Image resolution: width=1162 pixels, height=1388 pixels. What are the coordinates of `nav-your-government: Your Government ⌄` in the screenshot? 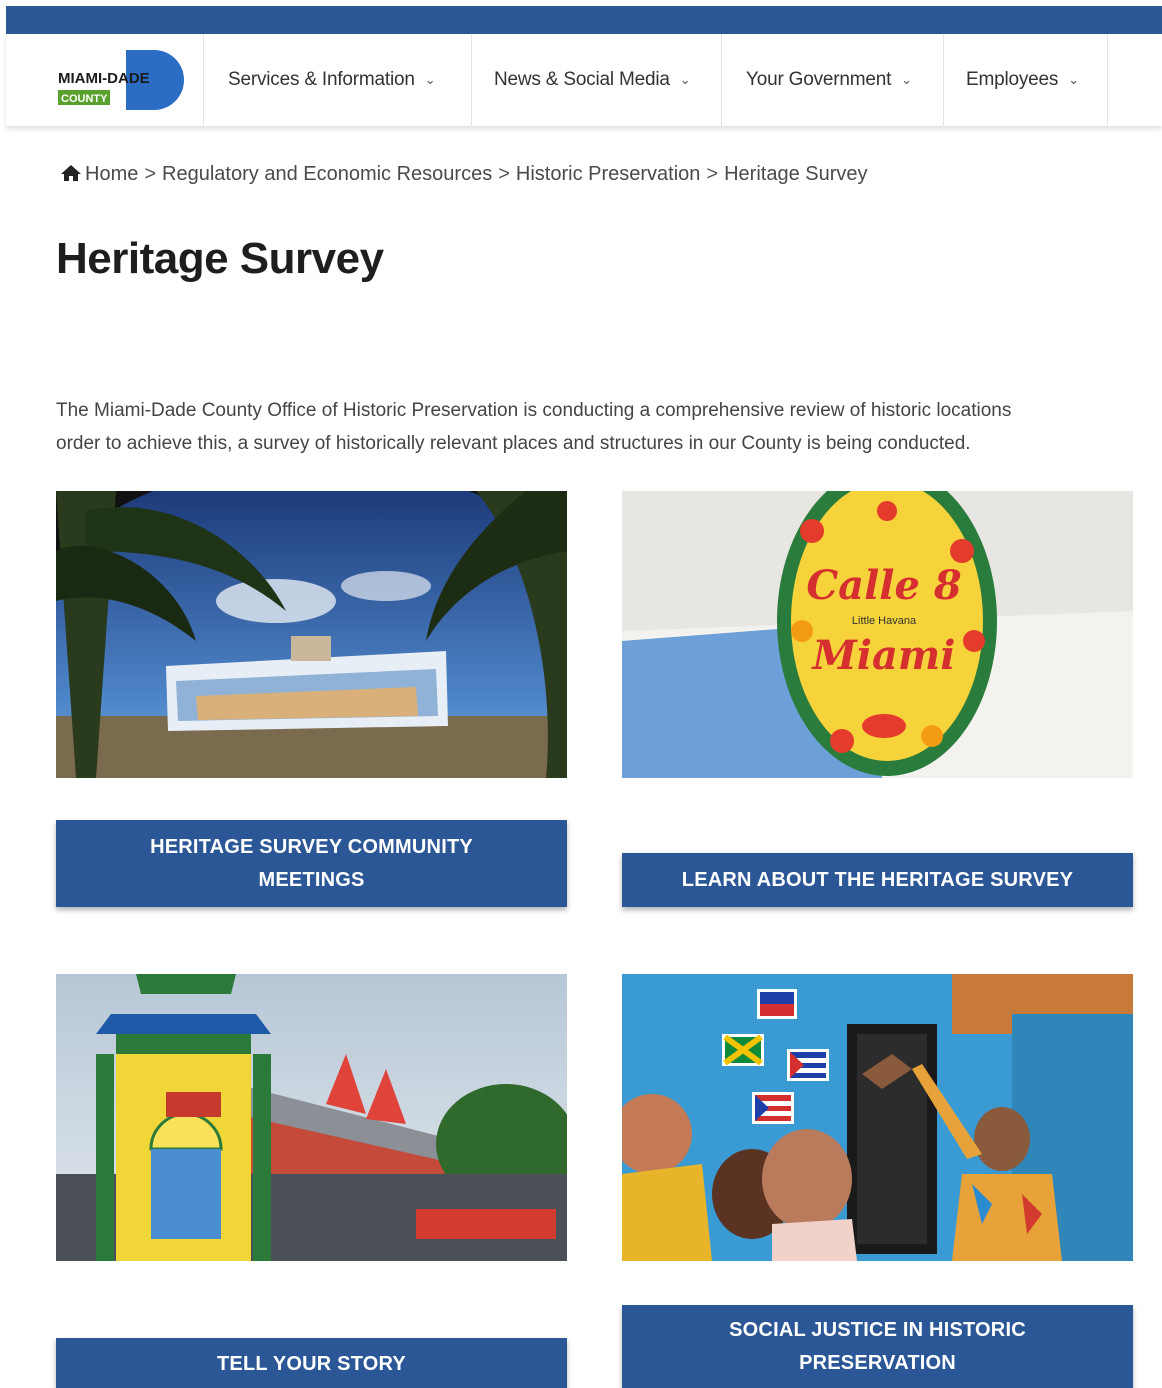 It's located at (832, 80).